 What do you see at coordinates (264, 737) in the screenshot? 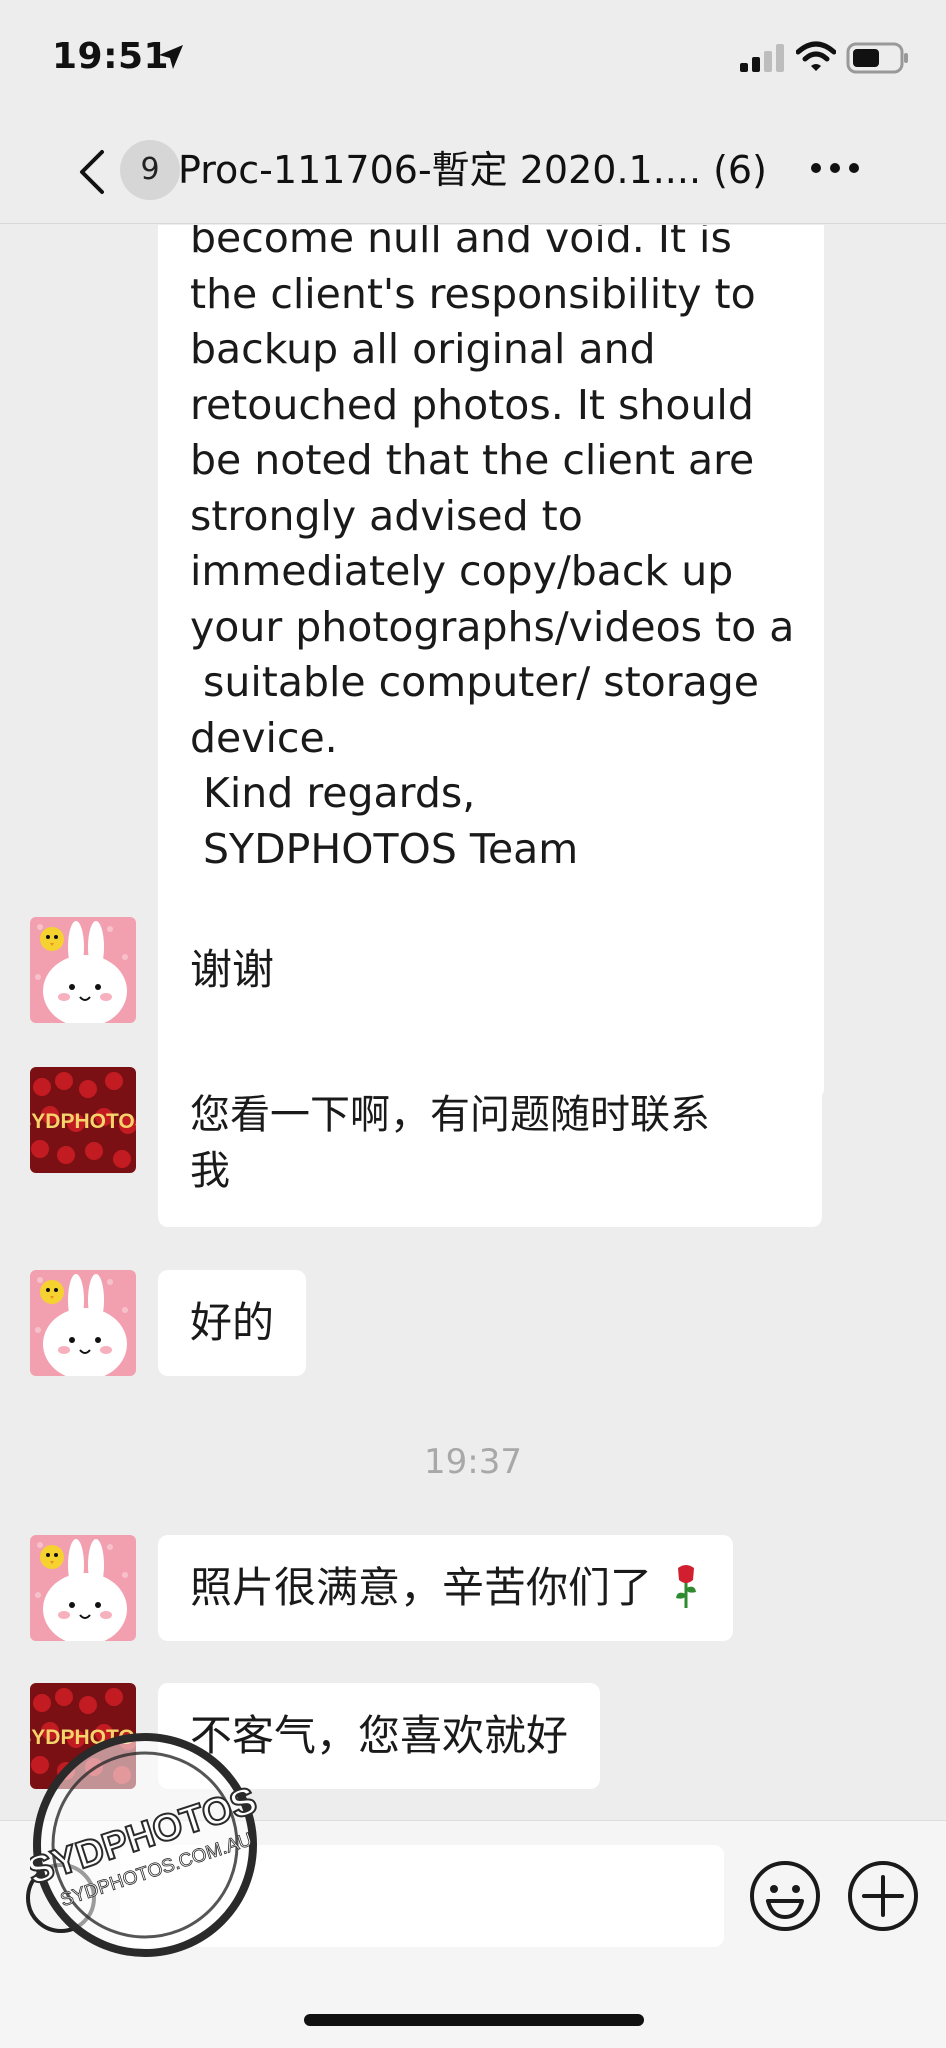
I see `message-line: device.` at bounding box center [264, 737].